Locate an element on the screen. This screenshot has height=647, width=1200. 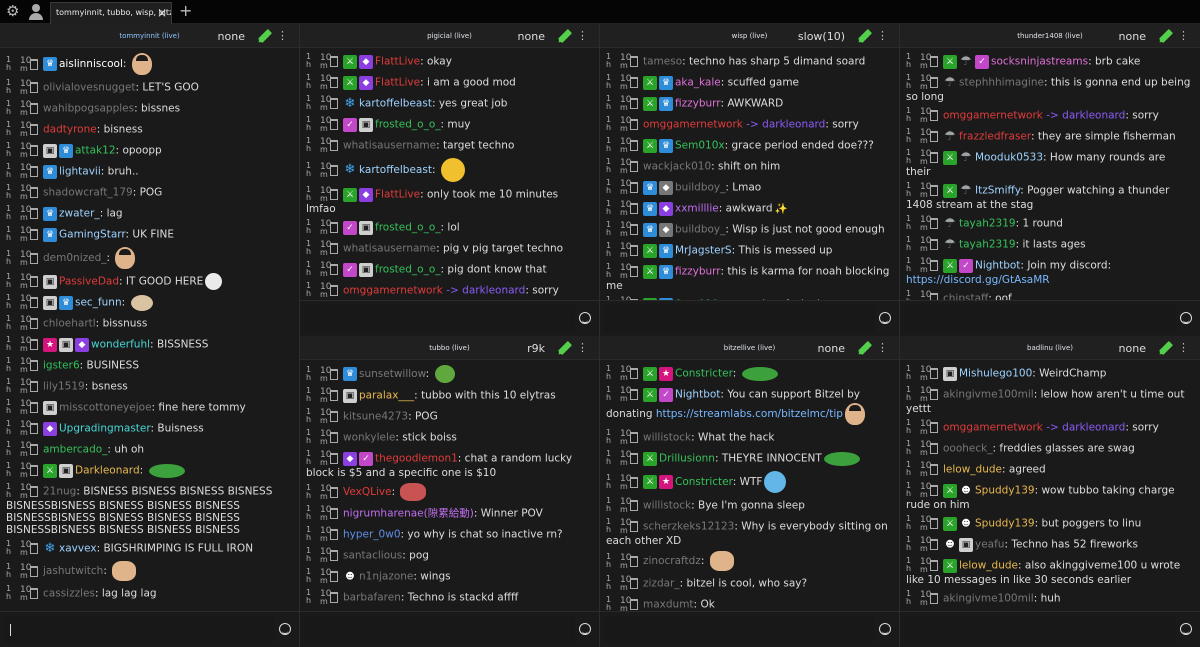
username: Sem010x is located at coordinates (700, 146).